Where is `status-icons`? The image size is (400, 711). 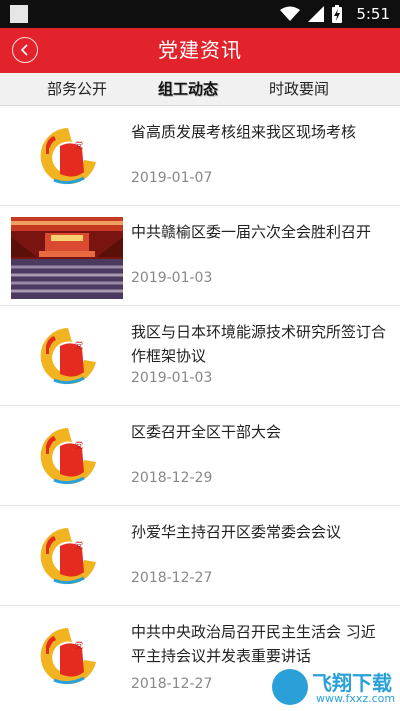
status-icons is located at coordinates (311, 14).